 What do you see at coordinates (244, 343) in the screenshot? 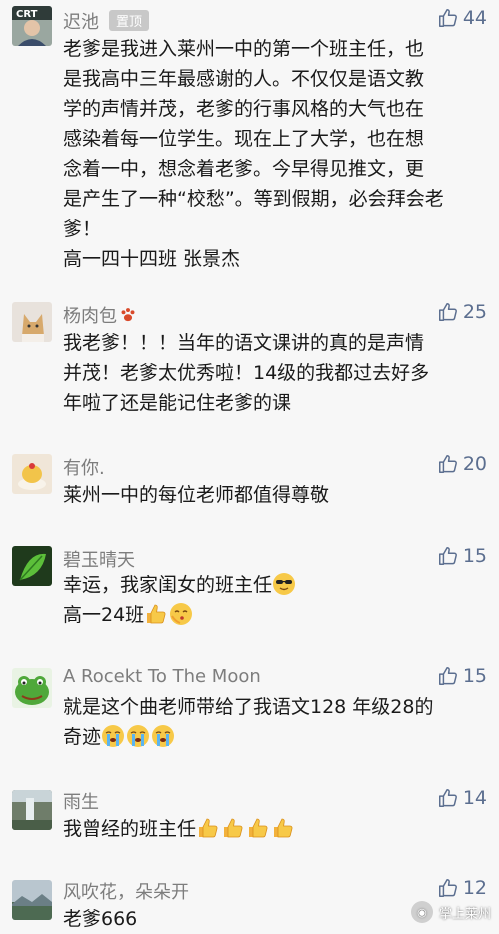
I see `comment-line: 我老爹！！！当年的语文课讲的真的是声情` at bounding box center [244, 343].